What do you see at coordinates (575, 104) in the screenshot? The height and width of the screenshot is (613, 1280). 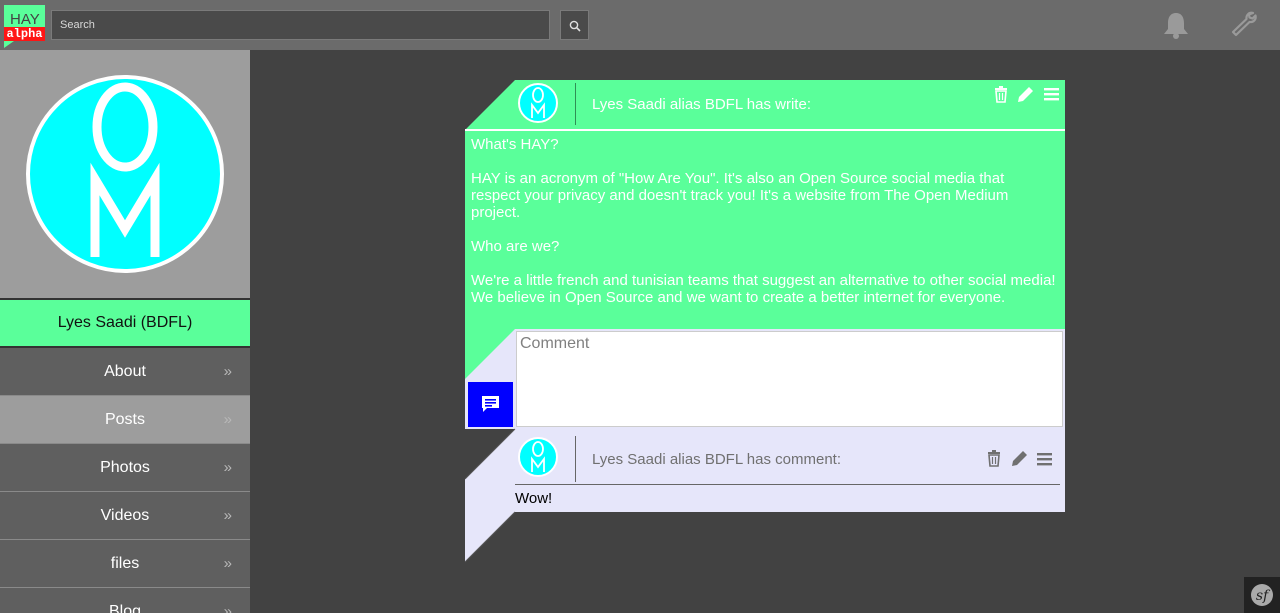 I see `post-header-divider` at bounding box center [575, 104].